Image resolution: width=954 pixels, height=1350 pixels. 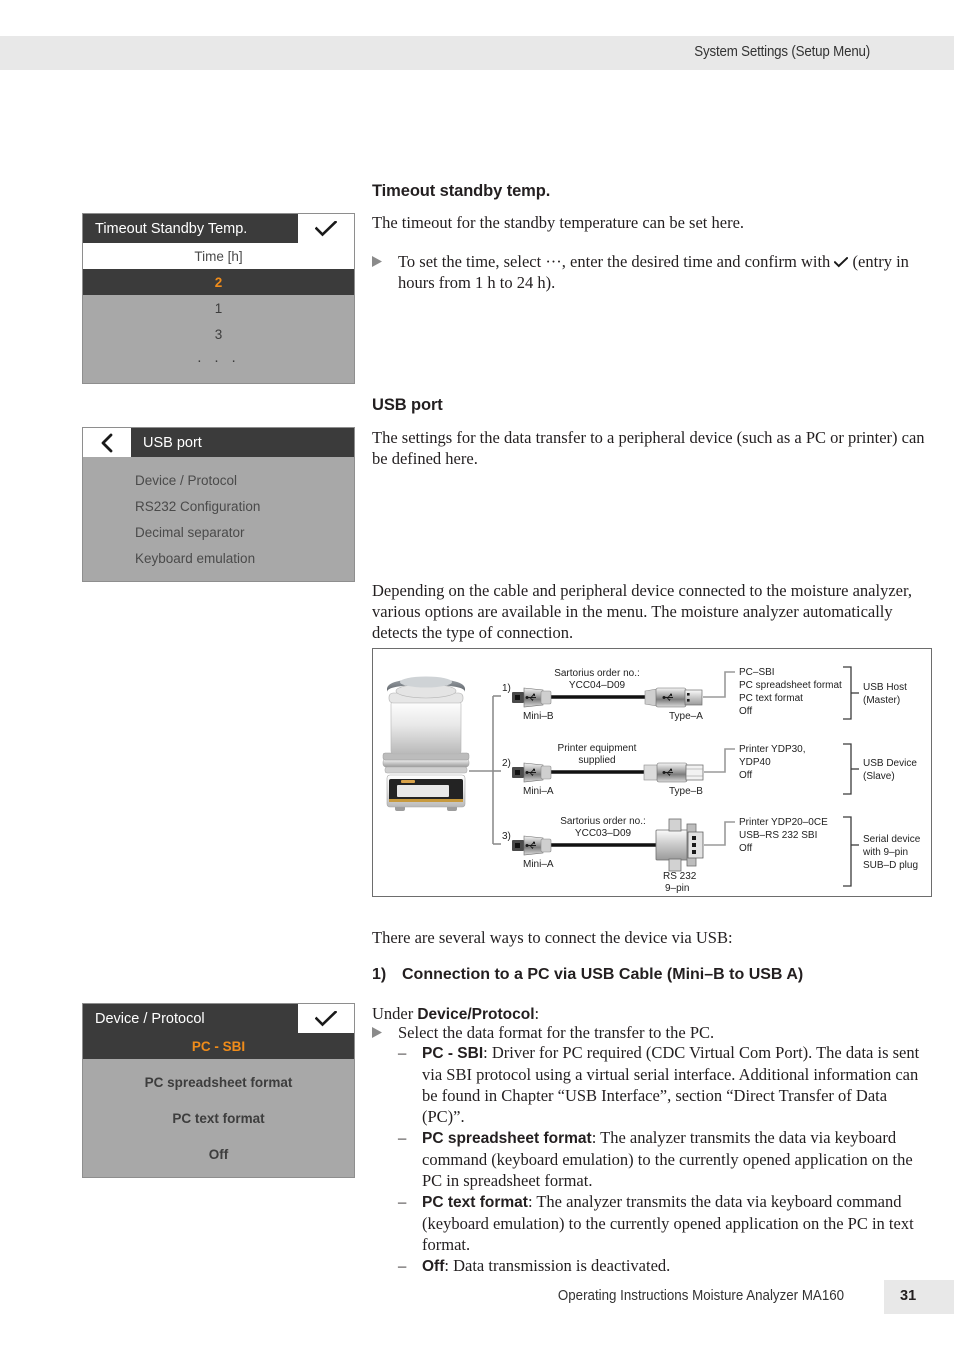 What do you see at coordinates (597, 685) in the screenshot?
I see `cable-label-line2: YCC04–D09` at bounding box center [597, 685].